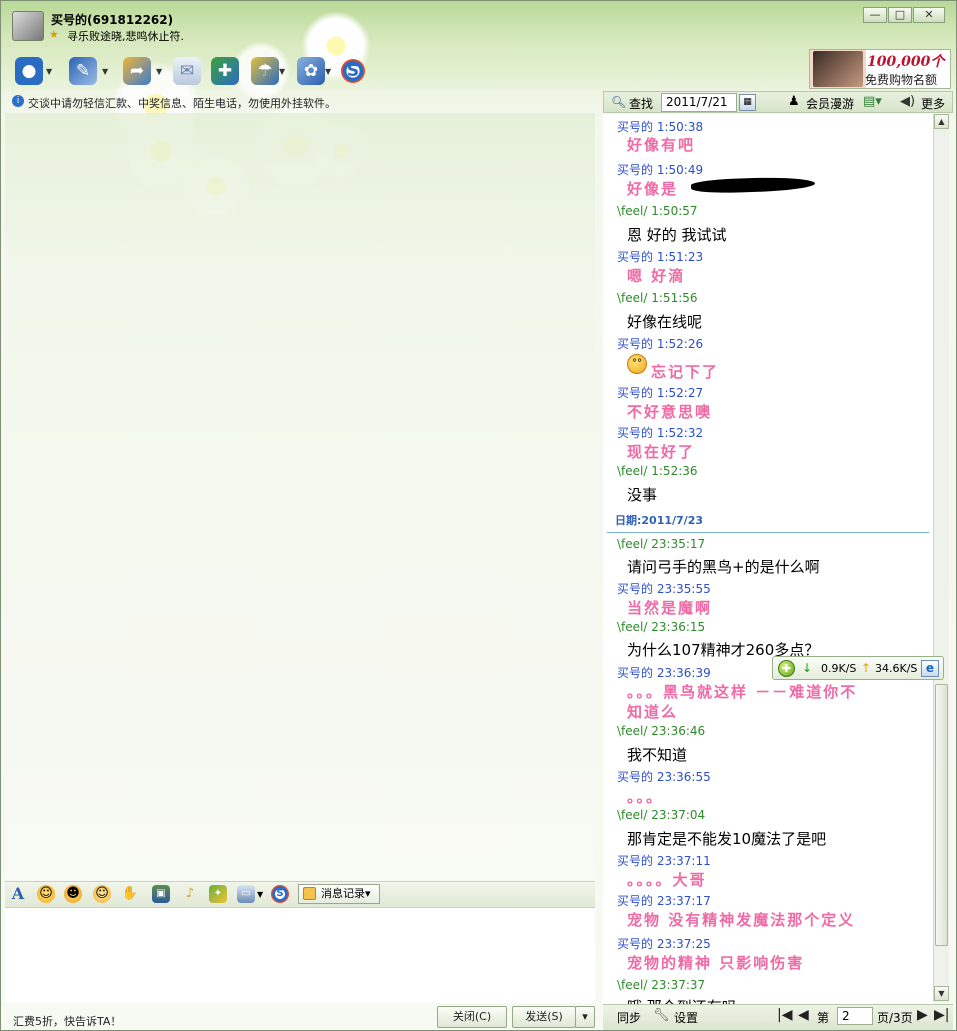 This screenshot has height=1031, width=957. Describe the element at coordinates (544, 1017) in the screenshot. I see `send-button: 发送(S)` at that location.